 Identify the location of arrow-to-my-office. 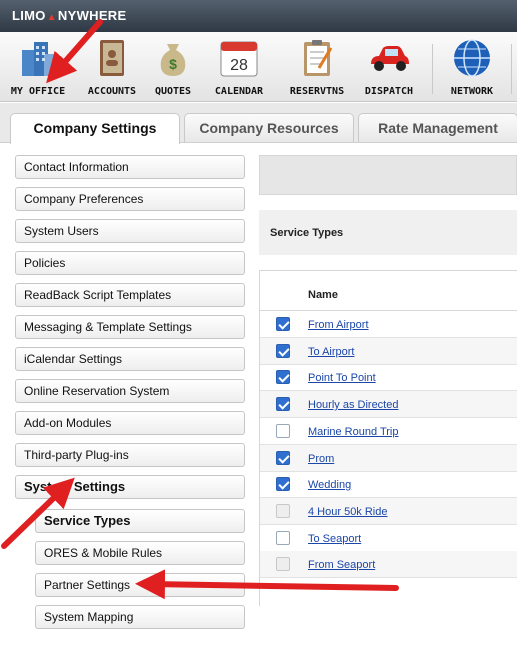
(74, 51).